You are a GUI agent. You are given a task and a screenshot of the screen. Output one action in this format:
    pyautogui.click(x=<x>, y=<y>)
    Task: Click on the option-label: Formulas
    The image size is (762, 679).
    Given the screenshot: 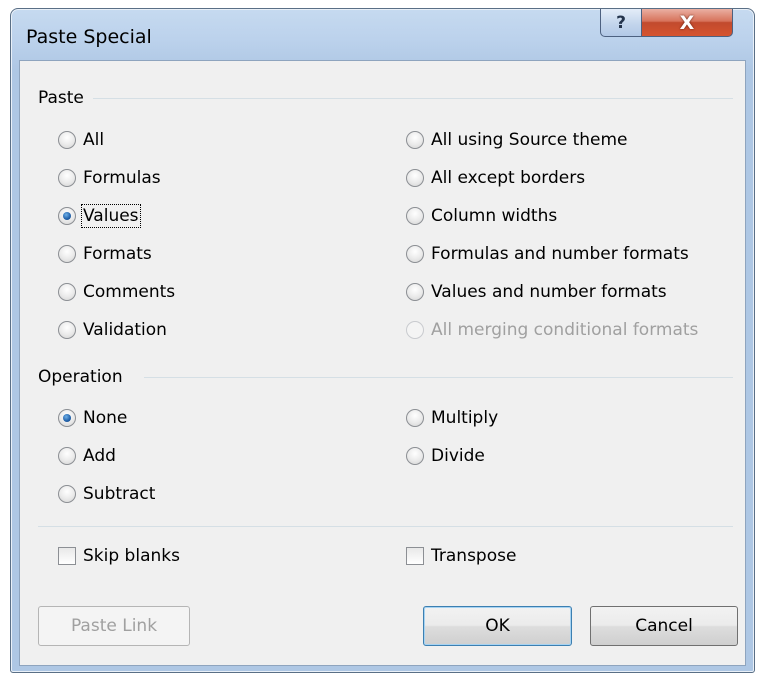 What is the action you would take?
    pyautogui.click(x=122, y=178)
    